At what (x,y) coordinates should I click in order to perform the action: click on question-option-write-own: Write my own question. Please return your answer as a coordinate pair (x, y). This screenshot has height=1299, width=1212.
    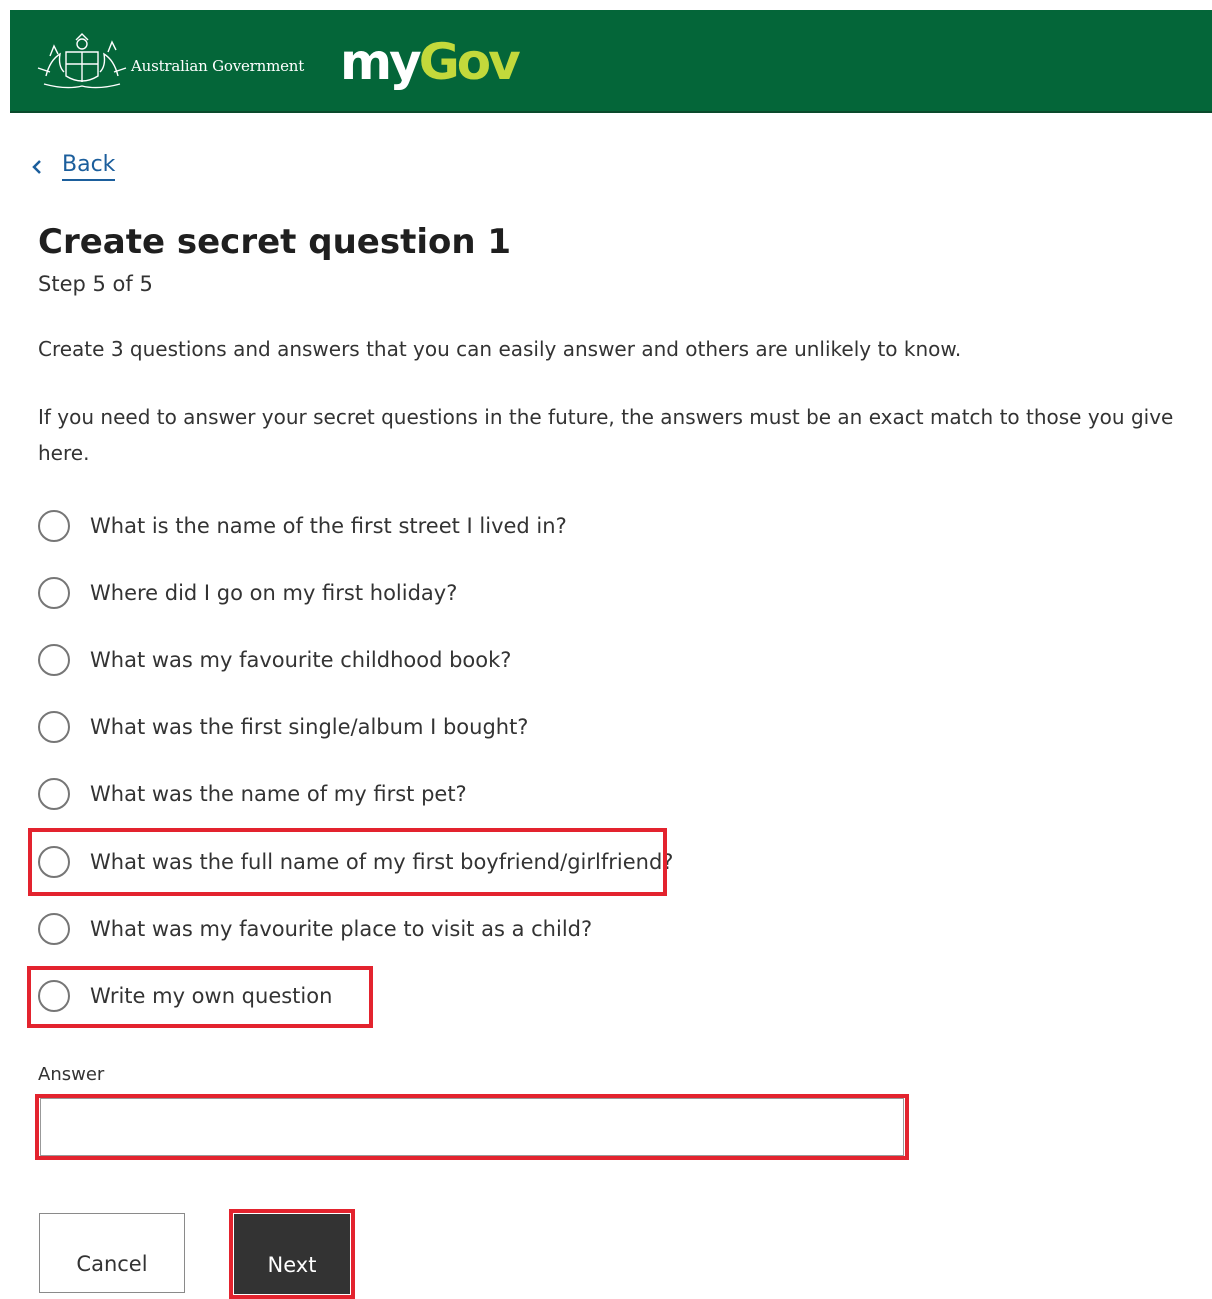
    Looking at the image, I should click on (185, 996).